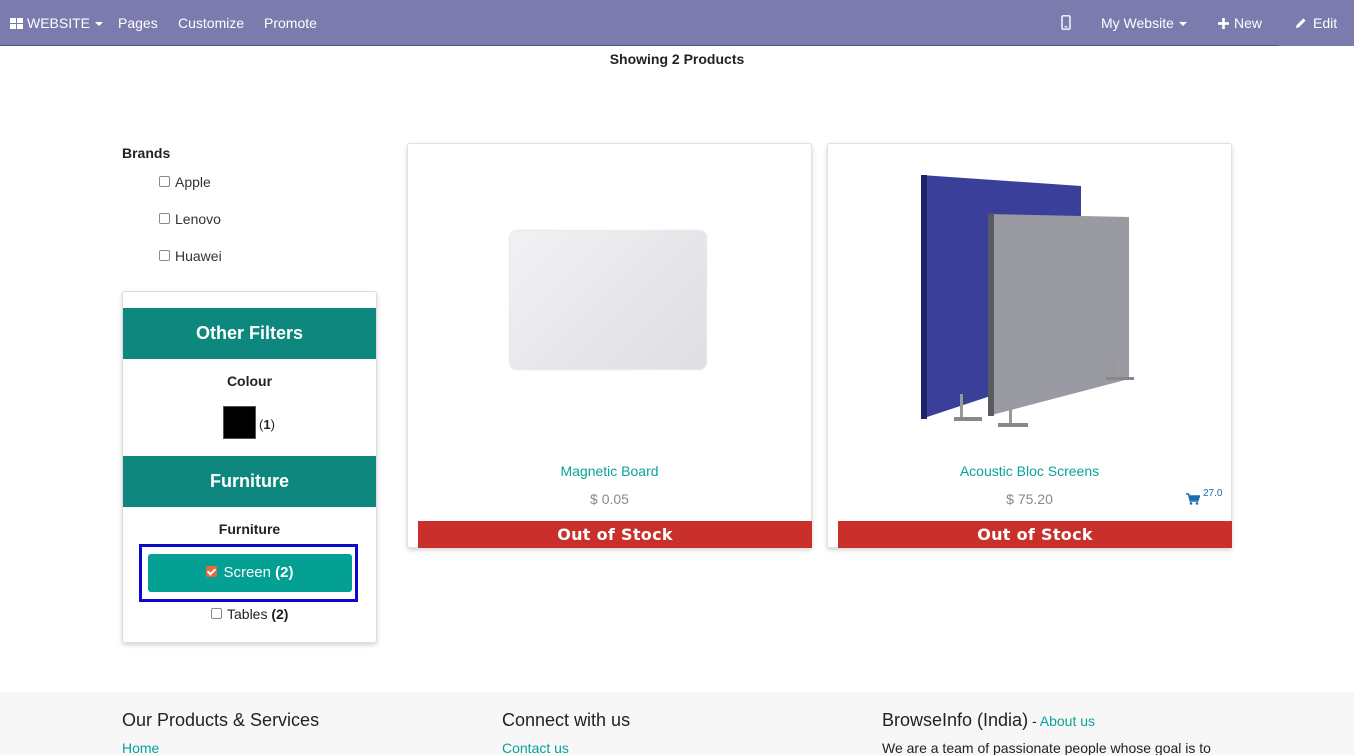 Image resolution: width=1354 pixels, height=755 pixels. Describe the element at coordinates (146, 153) in the screenshot. I see `brands-heading: Brands` at that location.